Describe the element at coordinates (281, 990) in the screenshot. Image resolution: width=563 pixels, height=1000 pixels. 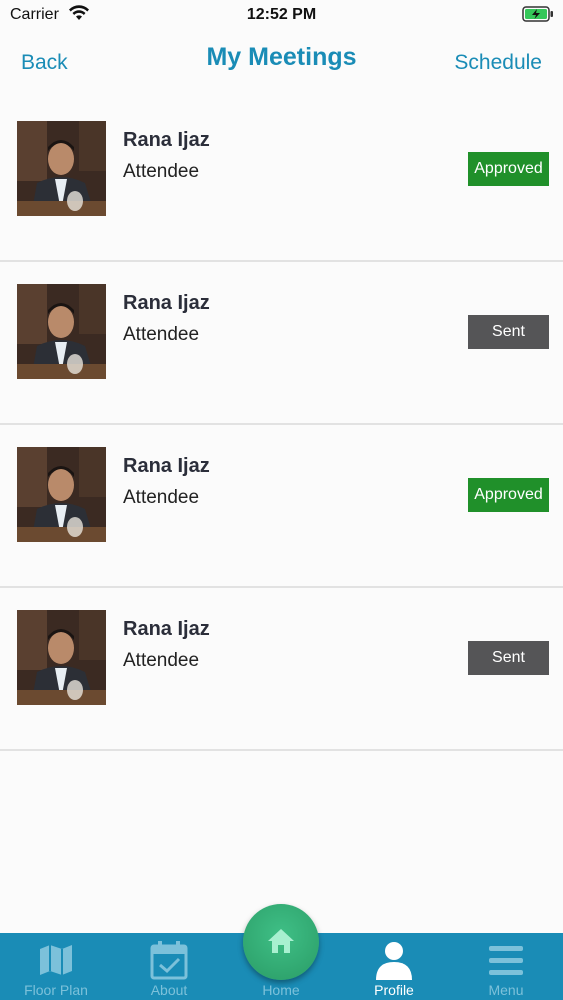
I see `tab-label-home: Home` at that location.